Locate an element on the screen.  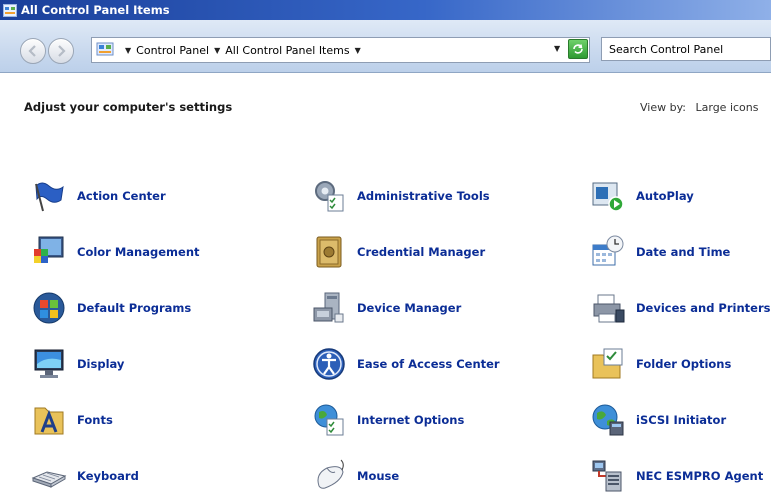
item-label: Devices and Printers is located at coordinates (703, 308).